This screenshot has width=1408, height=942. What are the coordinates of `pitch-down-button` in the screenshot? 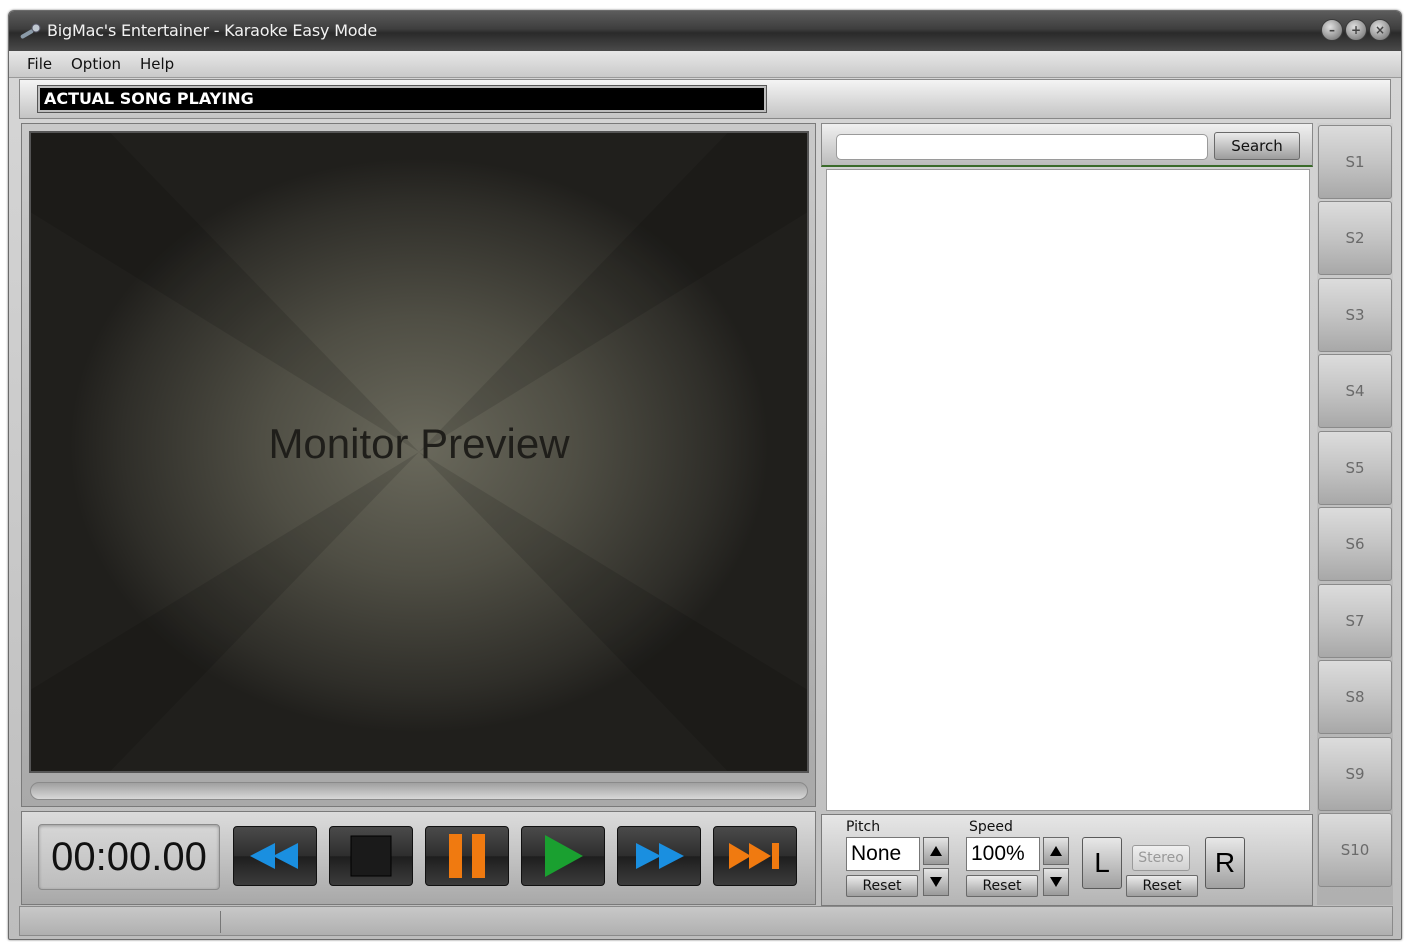 It's located at (936, 882).